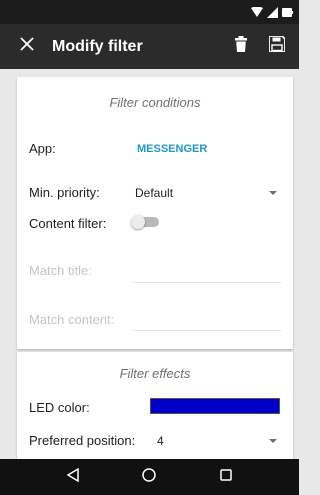 This screenshot has height=495, width=320. I want to click on close-icon, so click(27, 46).